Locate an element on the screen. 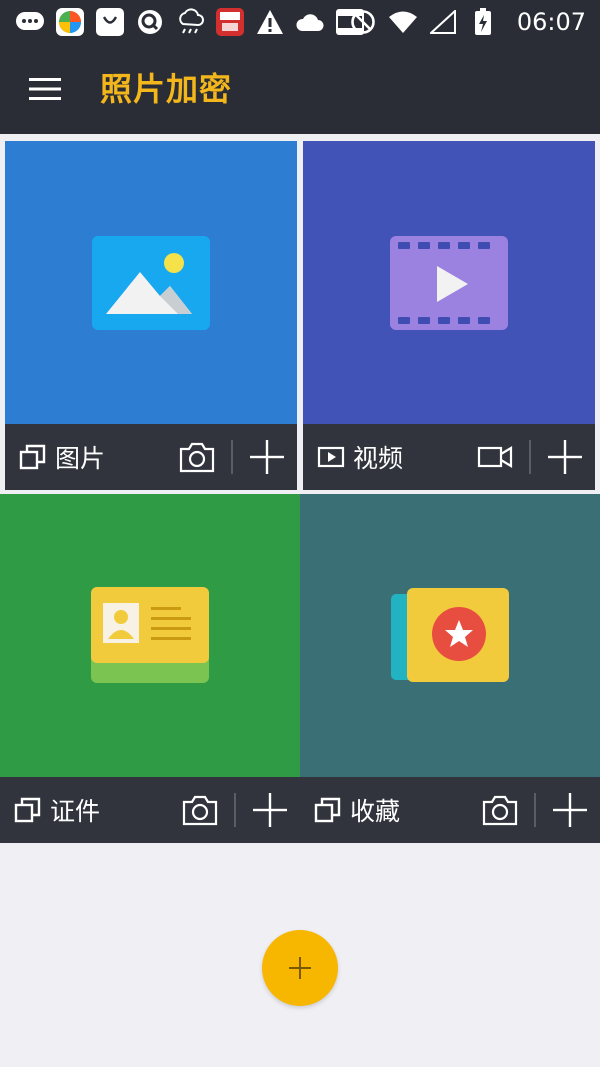 This screenshot has height=1067, width=600. tile-photos-area is located at coordinates (151, 282).